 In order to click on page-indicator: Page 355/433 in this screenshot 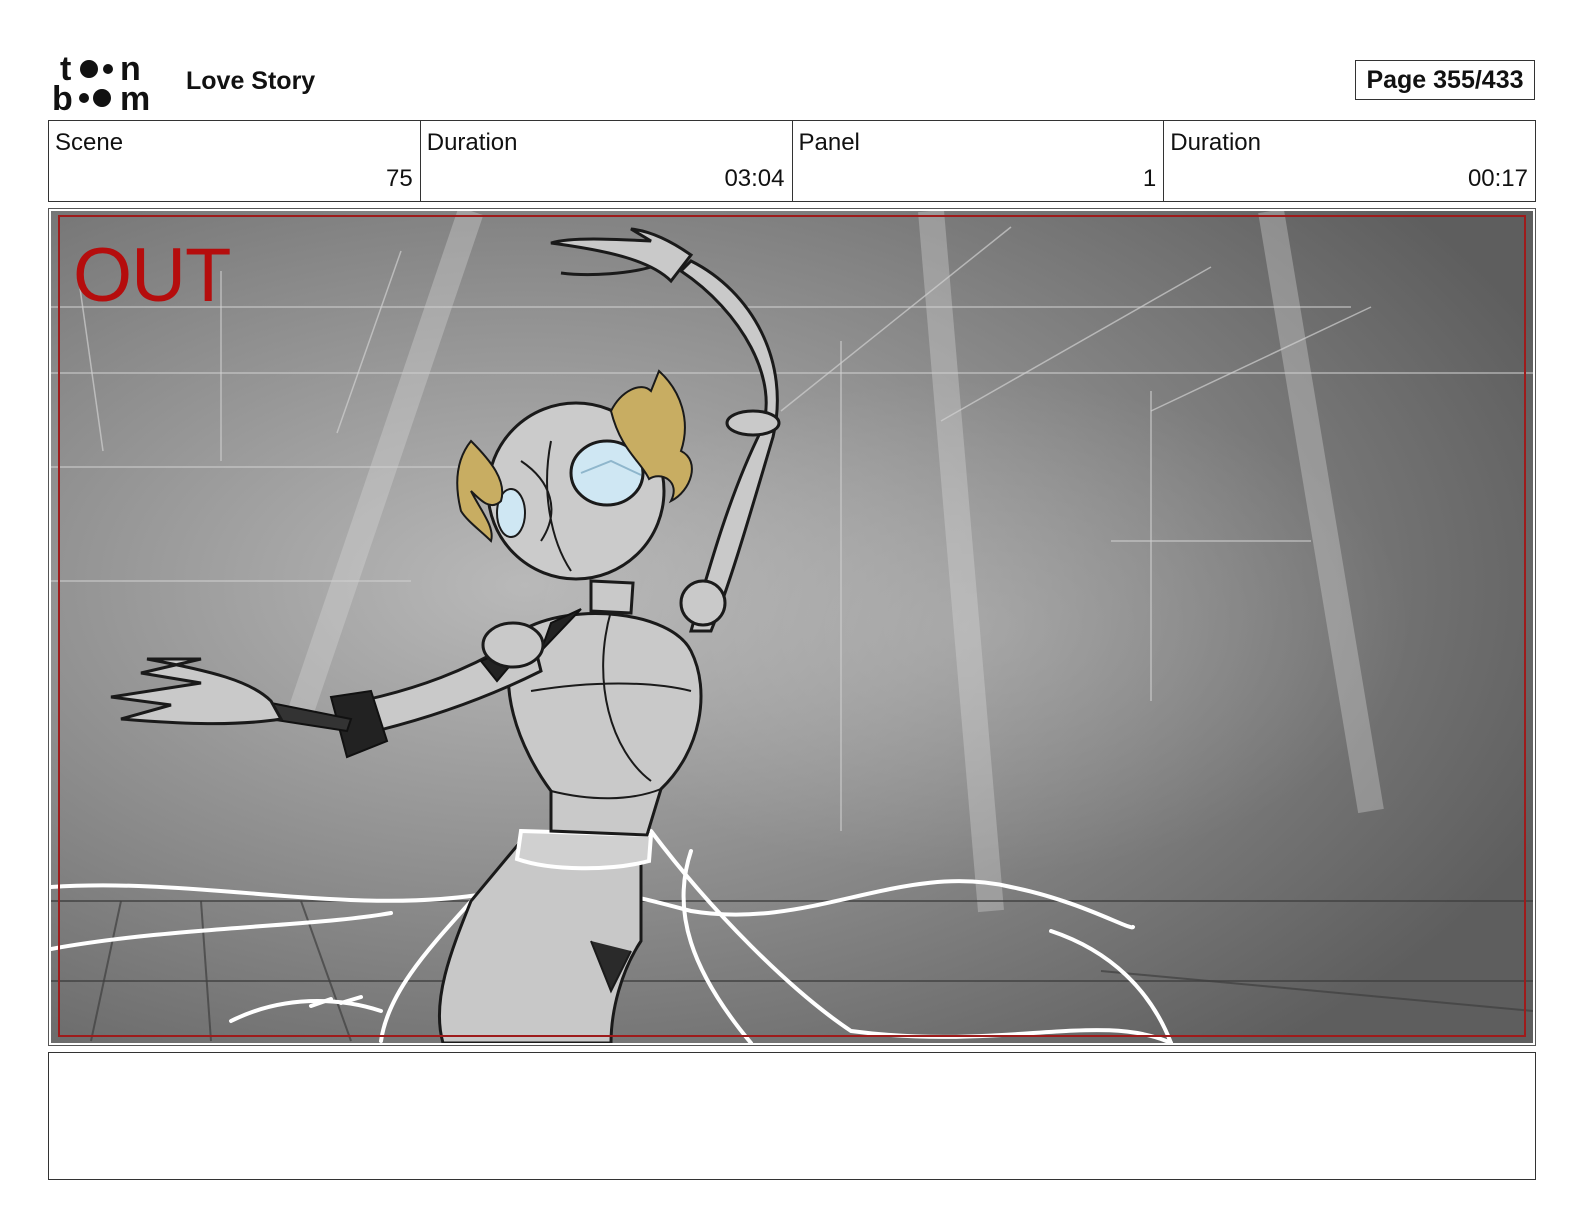, I will do `click(1445, 80)`.